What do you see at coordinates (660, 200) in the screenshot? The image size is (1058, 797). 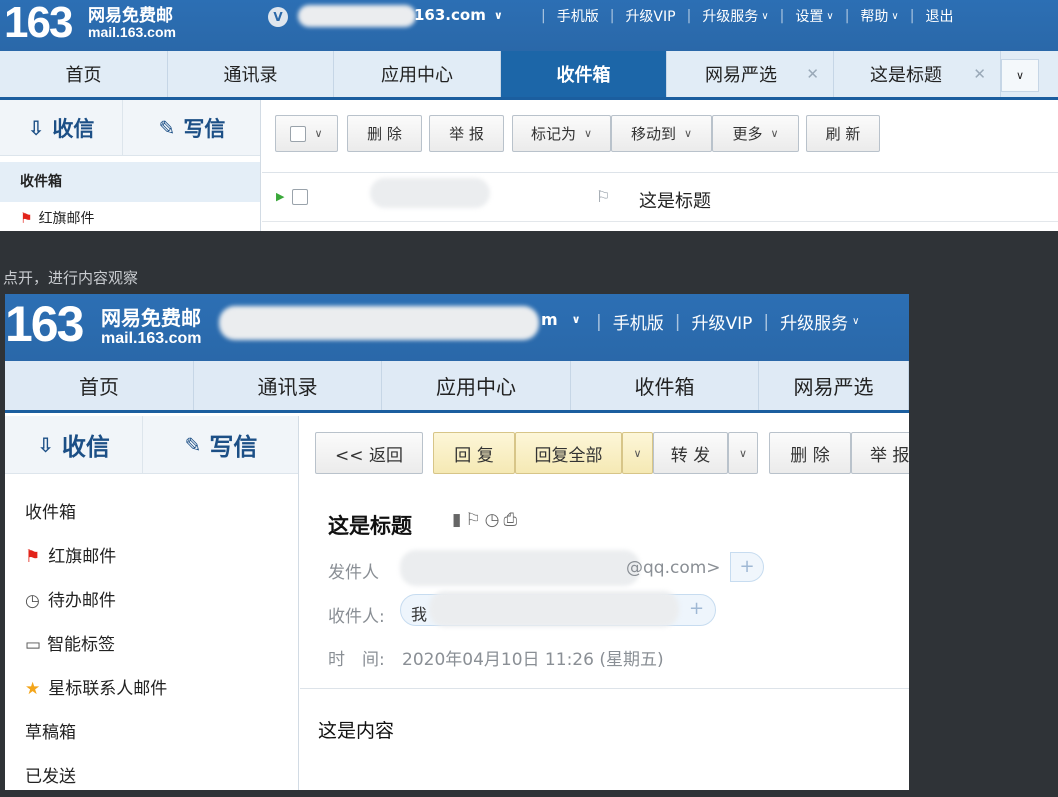 I see `table-row: ▶ ⚐ 这是标题` at bounding box center [660, 200].